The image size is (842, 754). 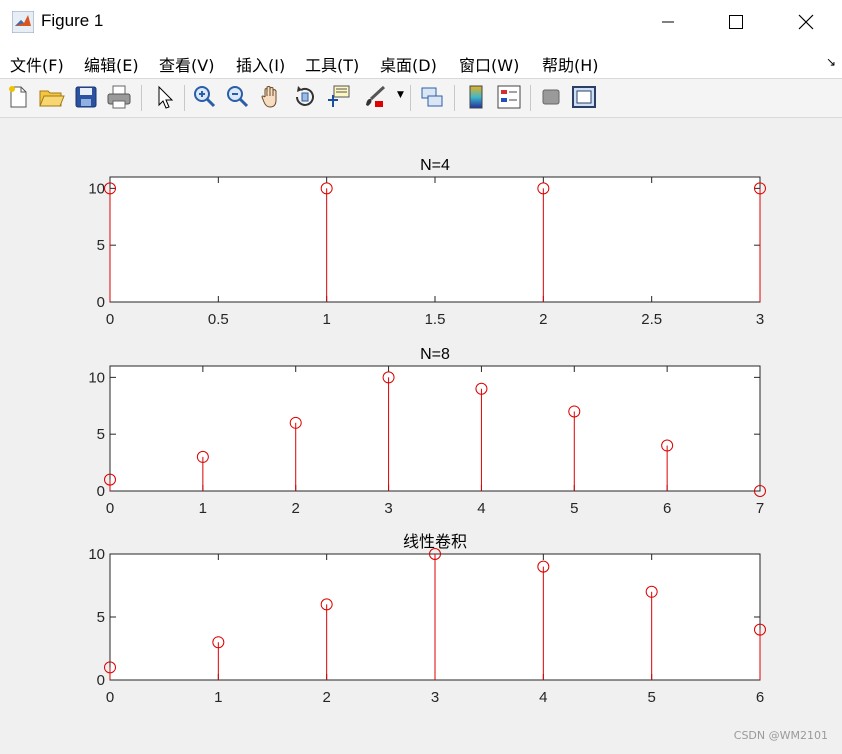 I want to click on menu-file: 文件(F), so click(x=37, y=64).